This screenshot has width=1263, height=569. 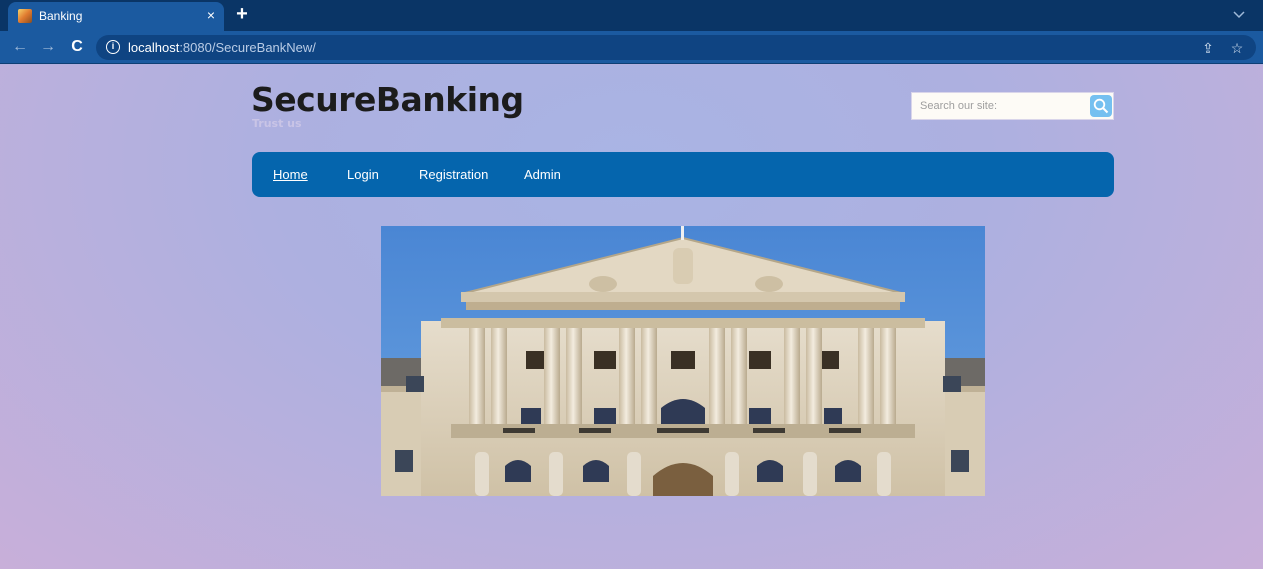 What do you see at coordinates (25, 16) in the screenshot?
I see `favicon-icon` at bounding box center [25, 16].